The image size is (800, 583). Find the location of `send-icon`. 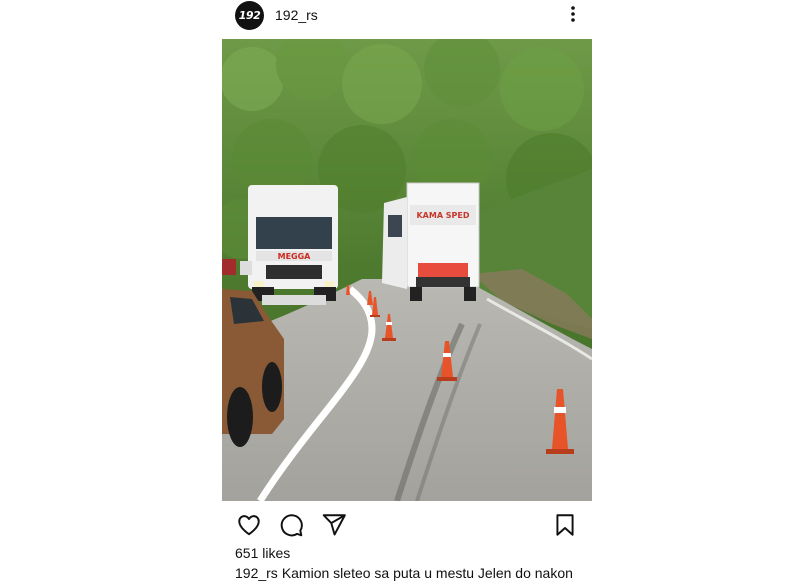

send-icon is located at coordinates (334, 525).